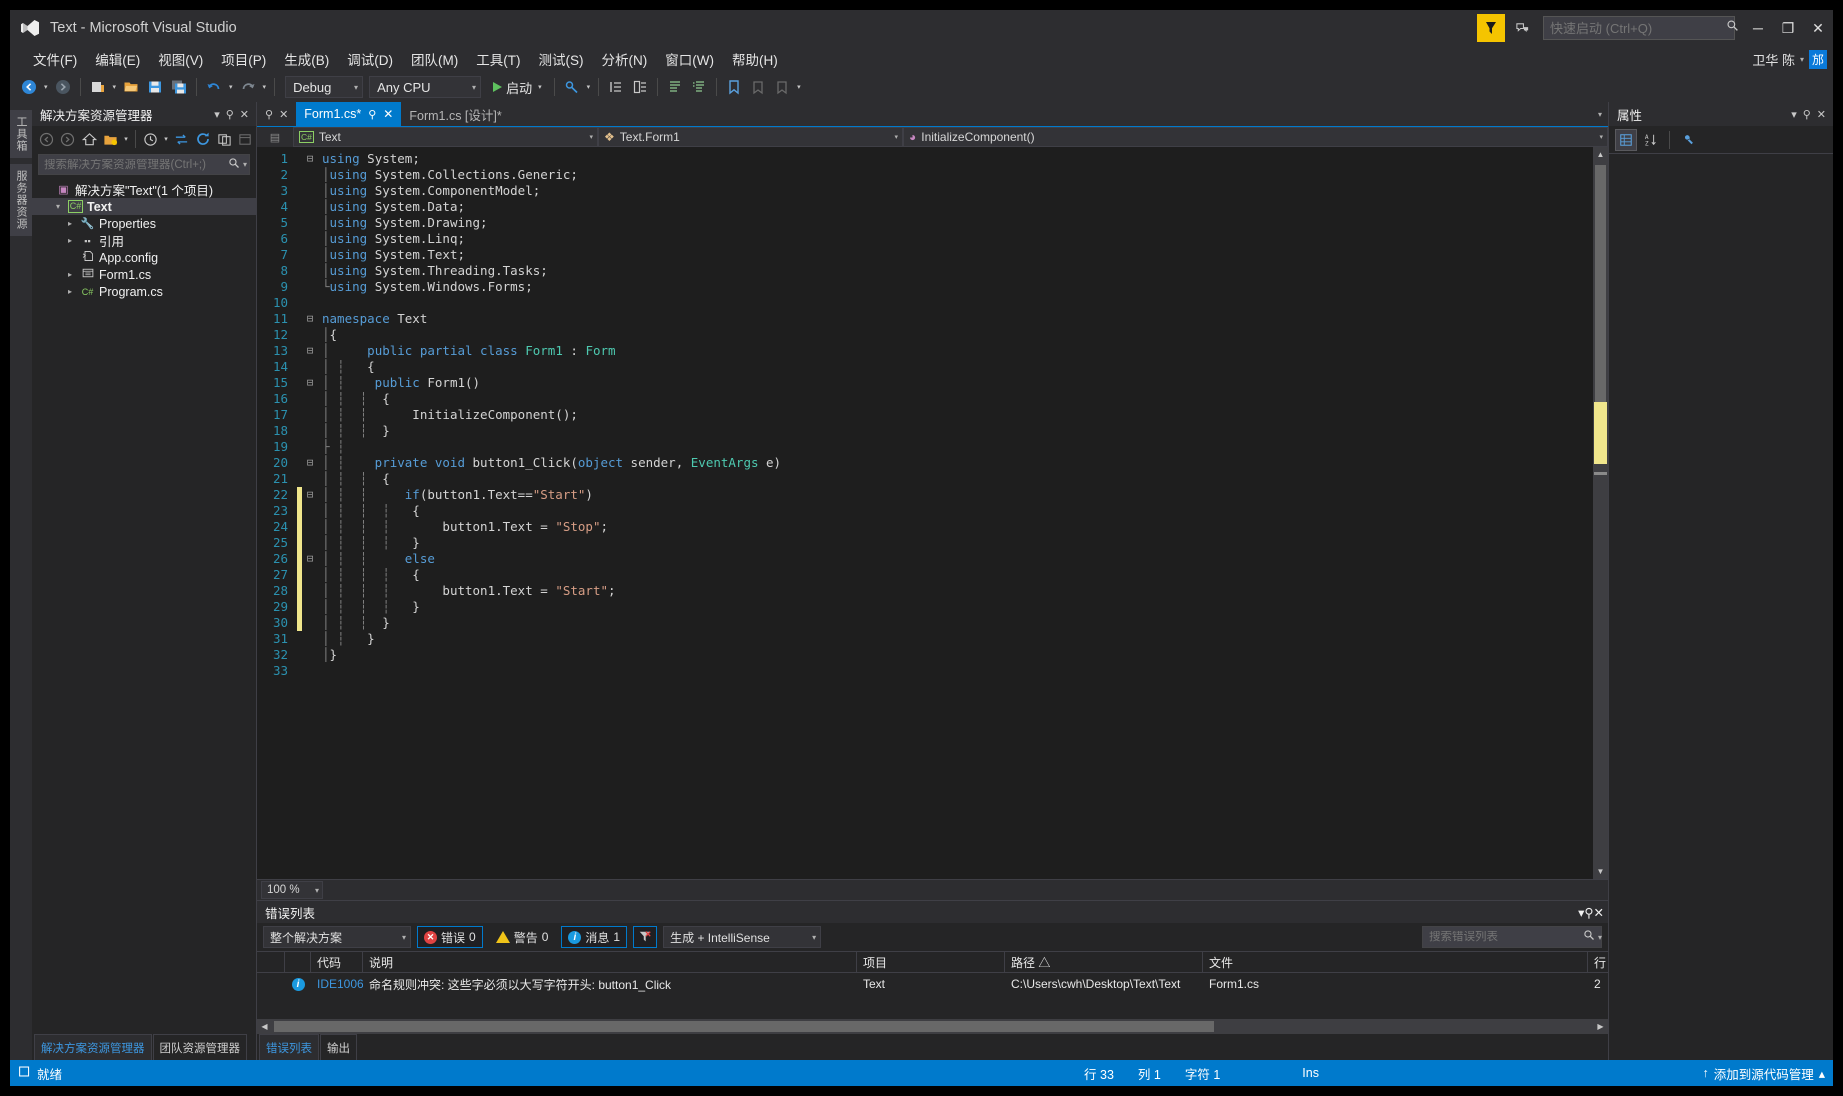 This screenshot has width=1843, height=1096. What do you see at coordinates (925, 159) in the screenshot?
I see `code-line: 1 ⊟ using System;` at bounding box center [925, 159].